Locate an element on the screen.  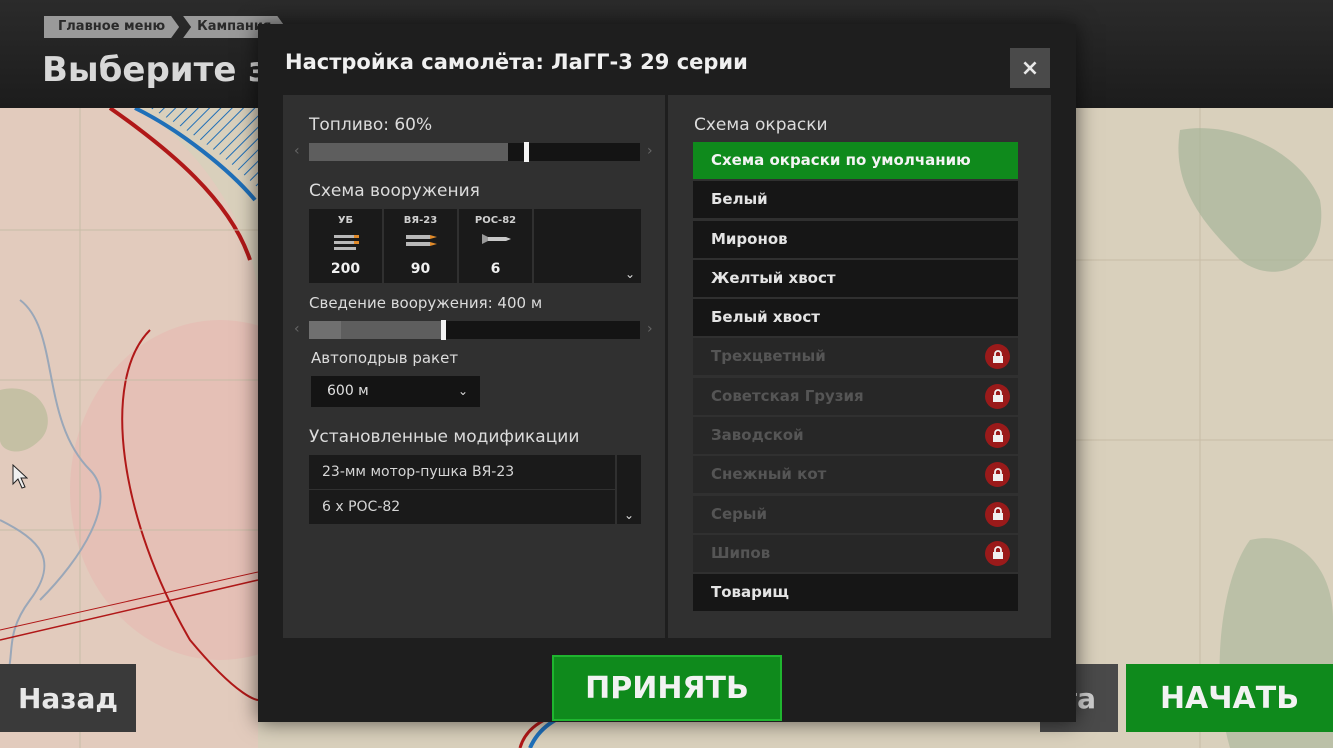
fuel-slider-fill is located at coordinates (408, 152).